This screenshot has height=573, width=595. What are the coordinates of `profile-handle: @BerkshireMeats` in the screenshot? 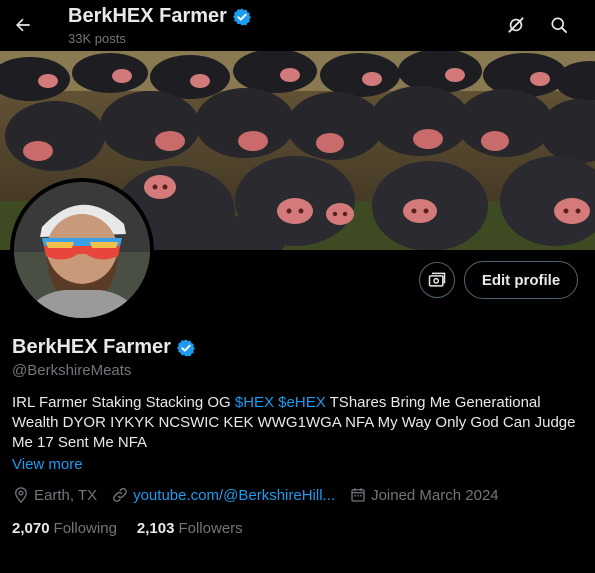 It's located at (72, 370).